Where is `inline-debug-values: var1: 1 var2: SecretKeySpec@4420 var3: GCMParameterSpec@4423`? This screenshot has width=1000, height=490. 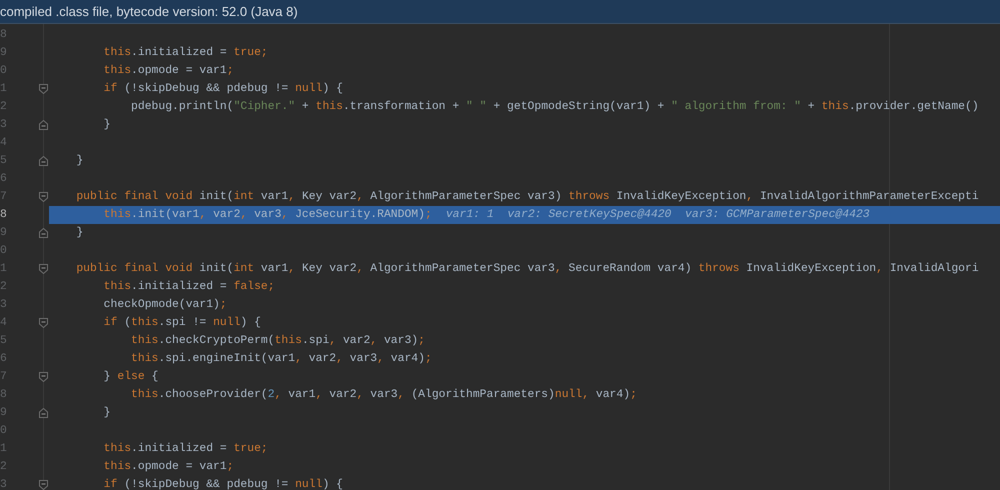
inline-debug-values: var1: 1 var2: SecretKeySpec@4420 var3: GCMParameterSpec@4423 is located at coordinates (658, 215).